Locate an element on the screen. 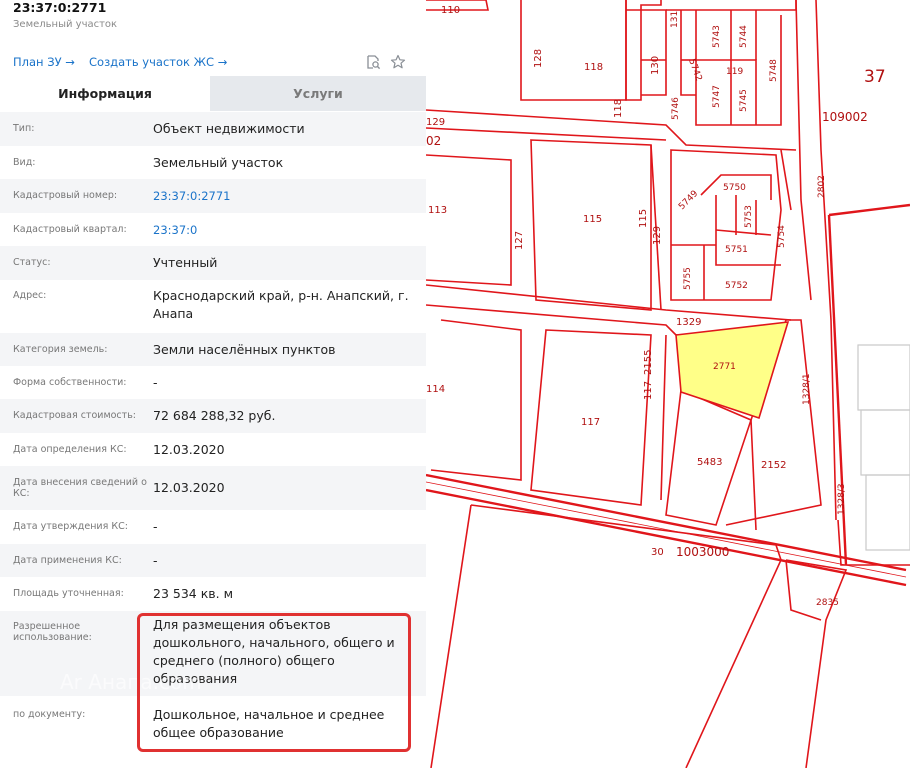  row-value: 23 534 кв. м is located at coordinates (193, 593).